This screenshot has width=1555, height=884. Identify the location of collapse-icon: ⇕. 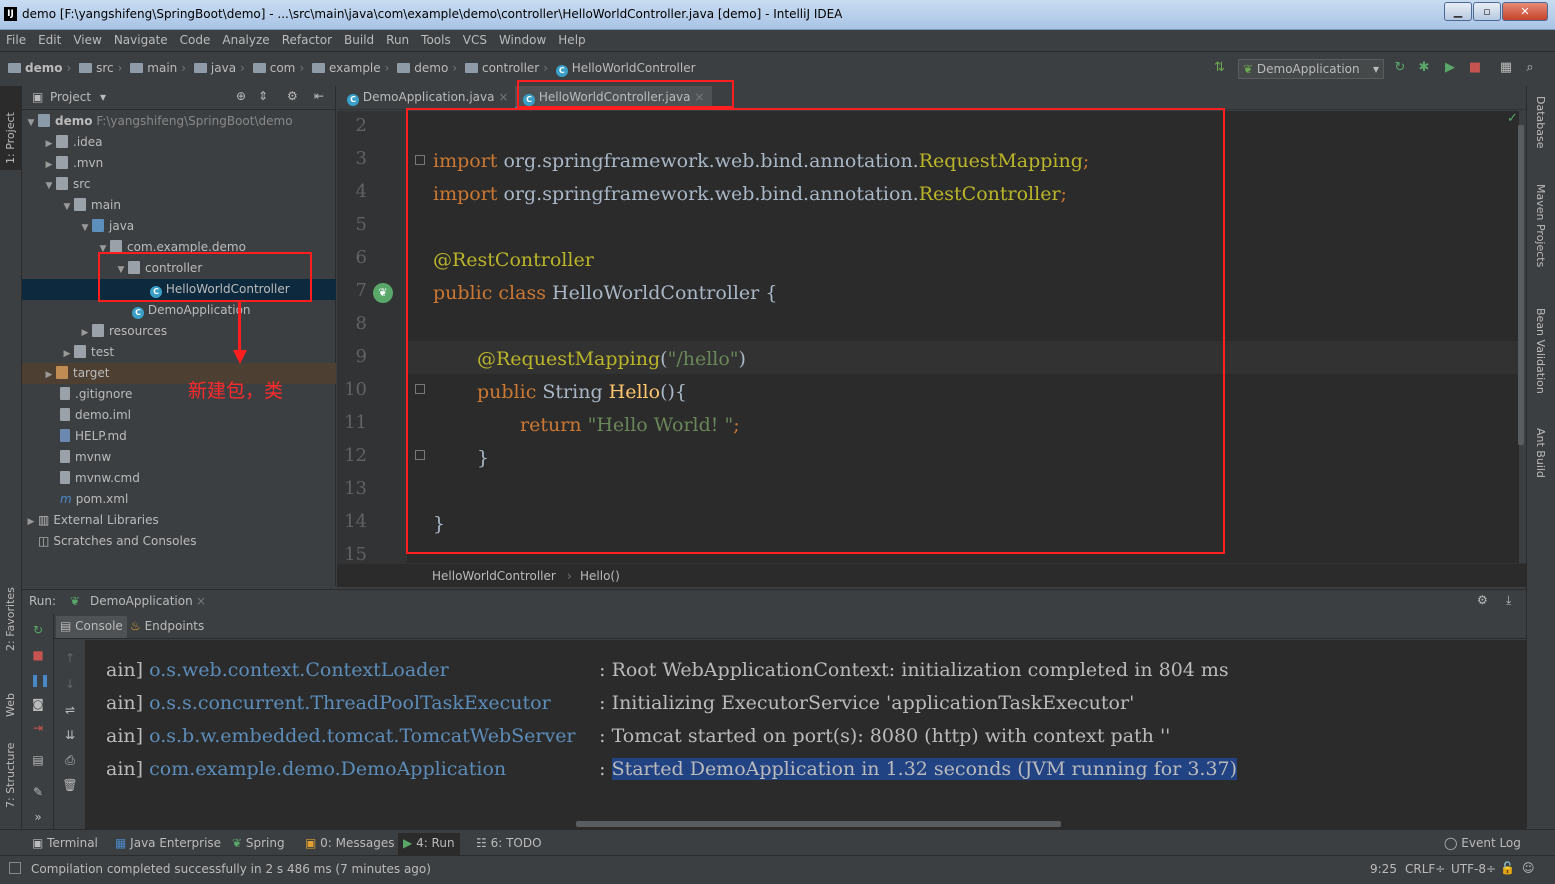
(263, 96).